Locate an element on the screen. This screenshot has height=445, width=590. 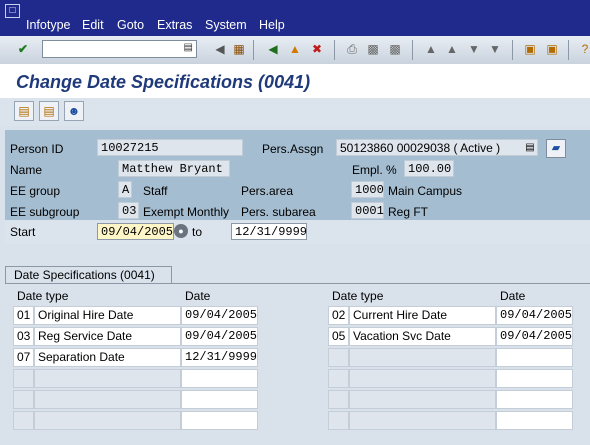
end-date-field: 12/31/9999 is located at coordinates (269, 231).